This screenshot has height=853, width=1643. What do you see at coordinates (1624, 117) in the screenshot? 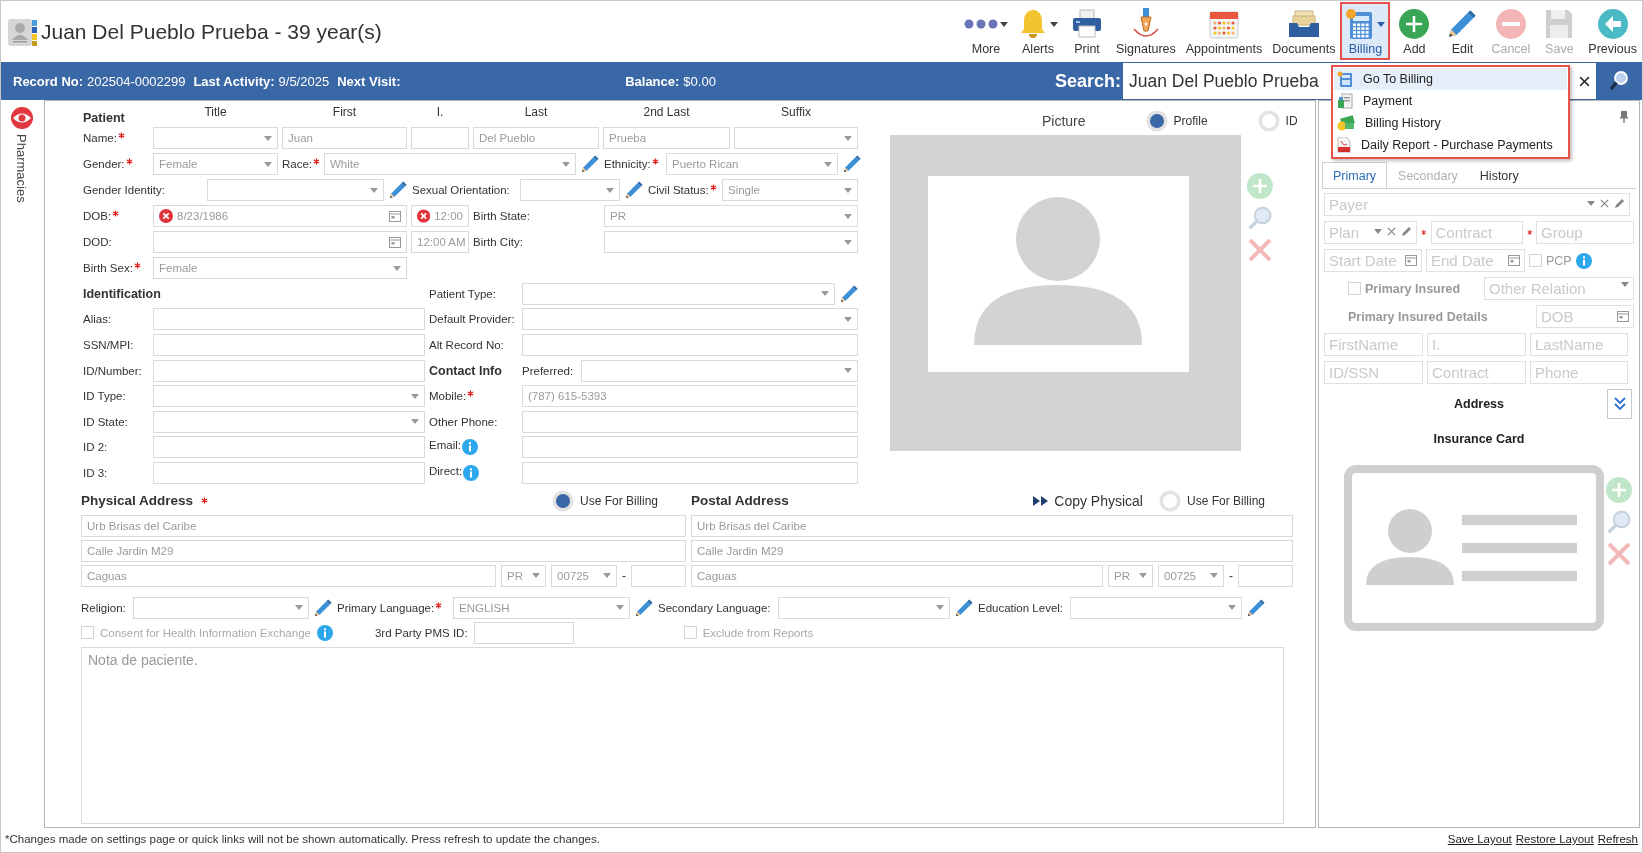
I see `pin-icon` at bounding box center [1624, 117].